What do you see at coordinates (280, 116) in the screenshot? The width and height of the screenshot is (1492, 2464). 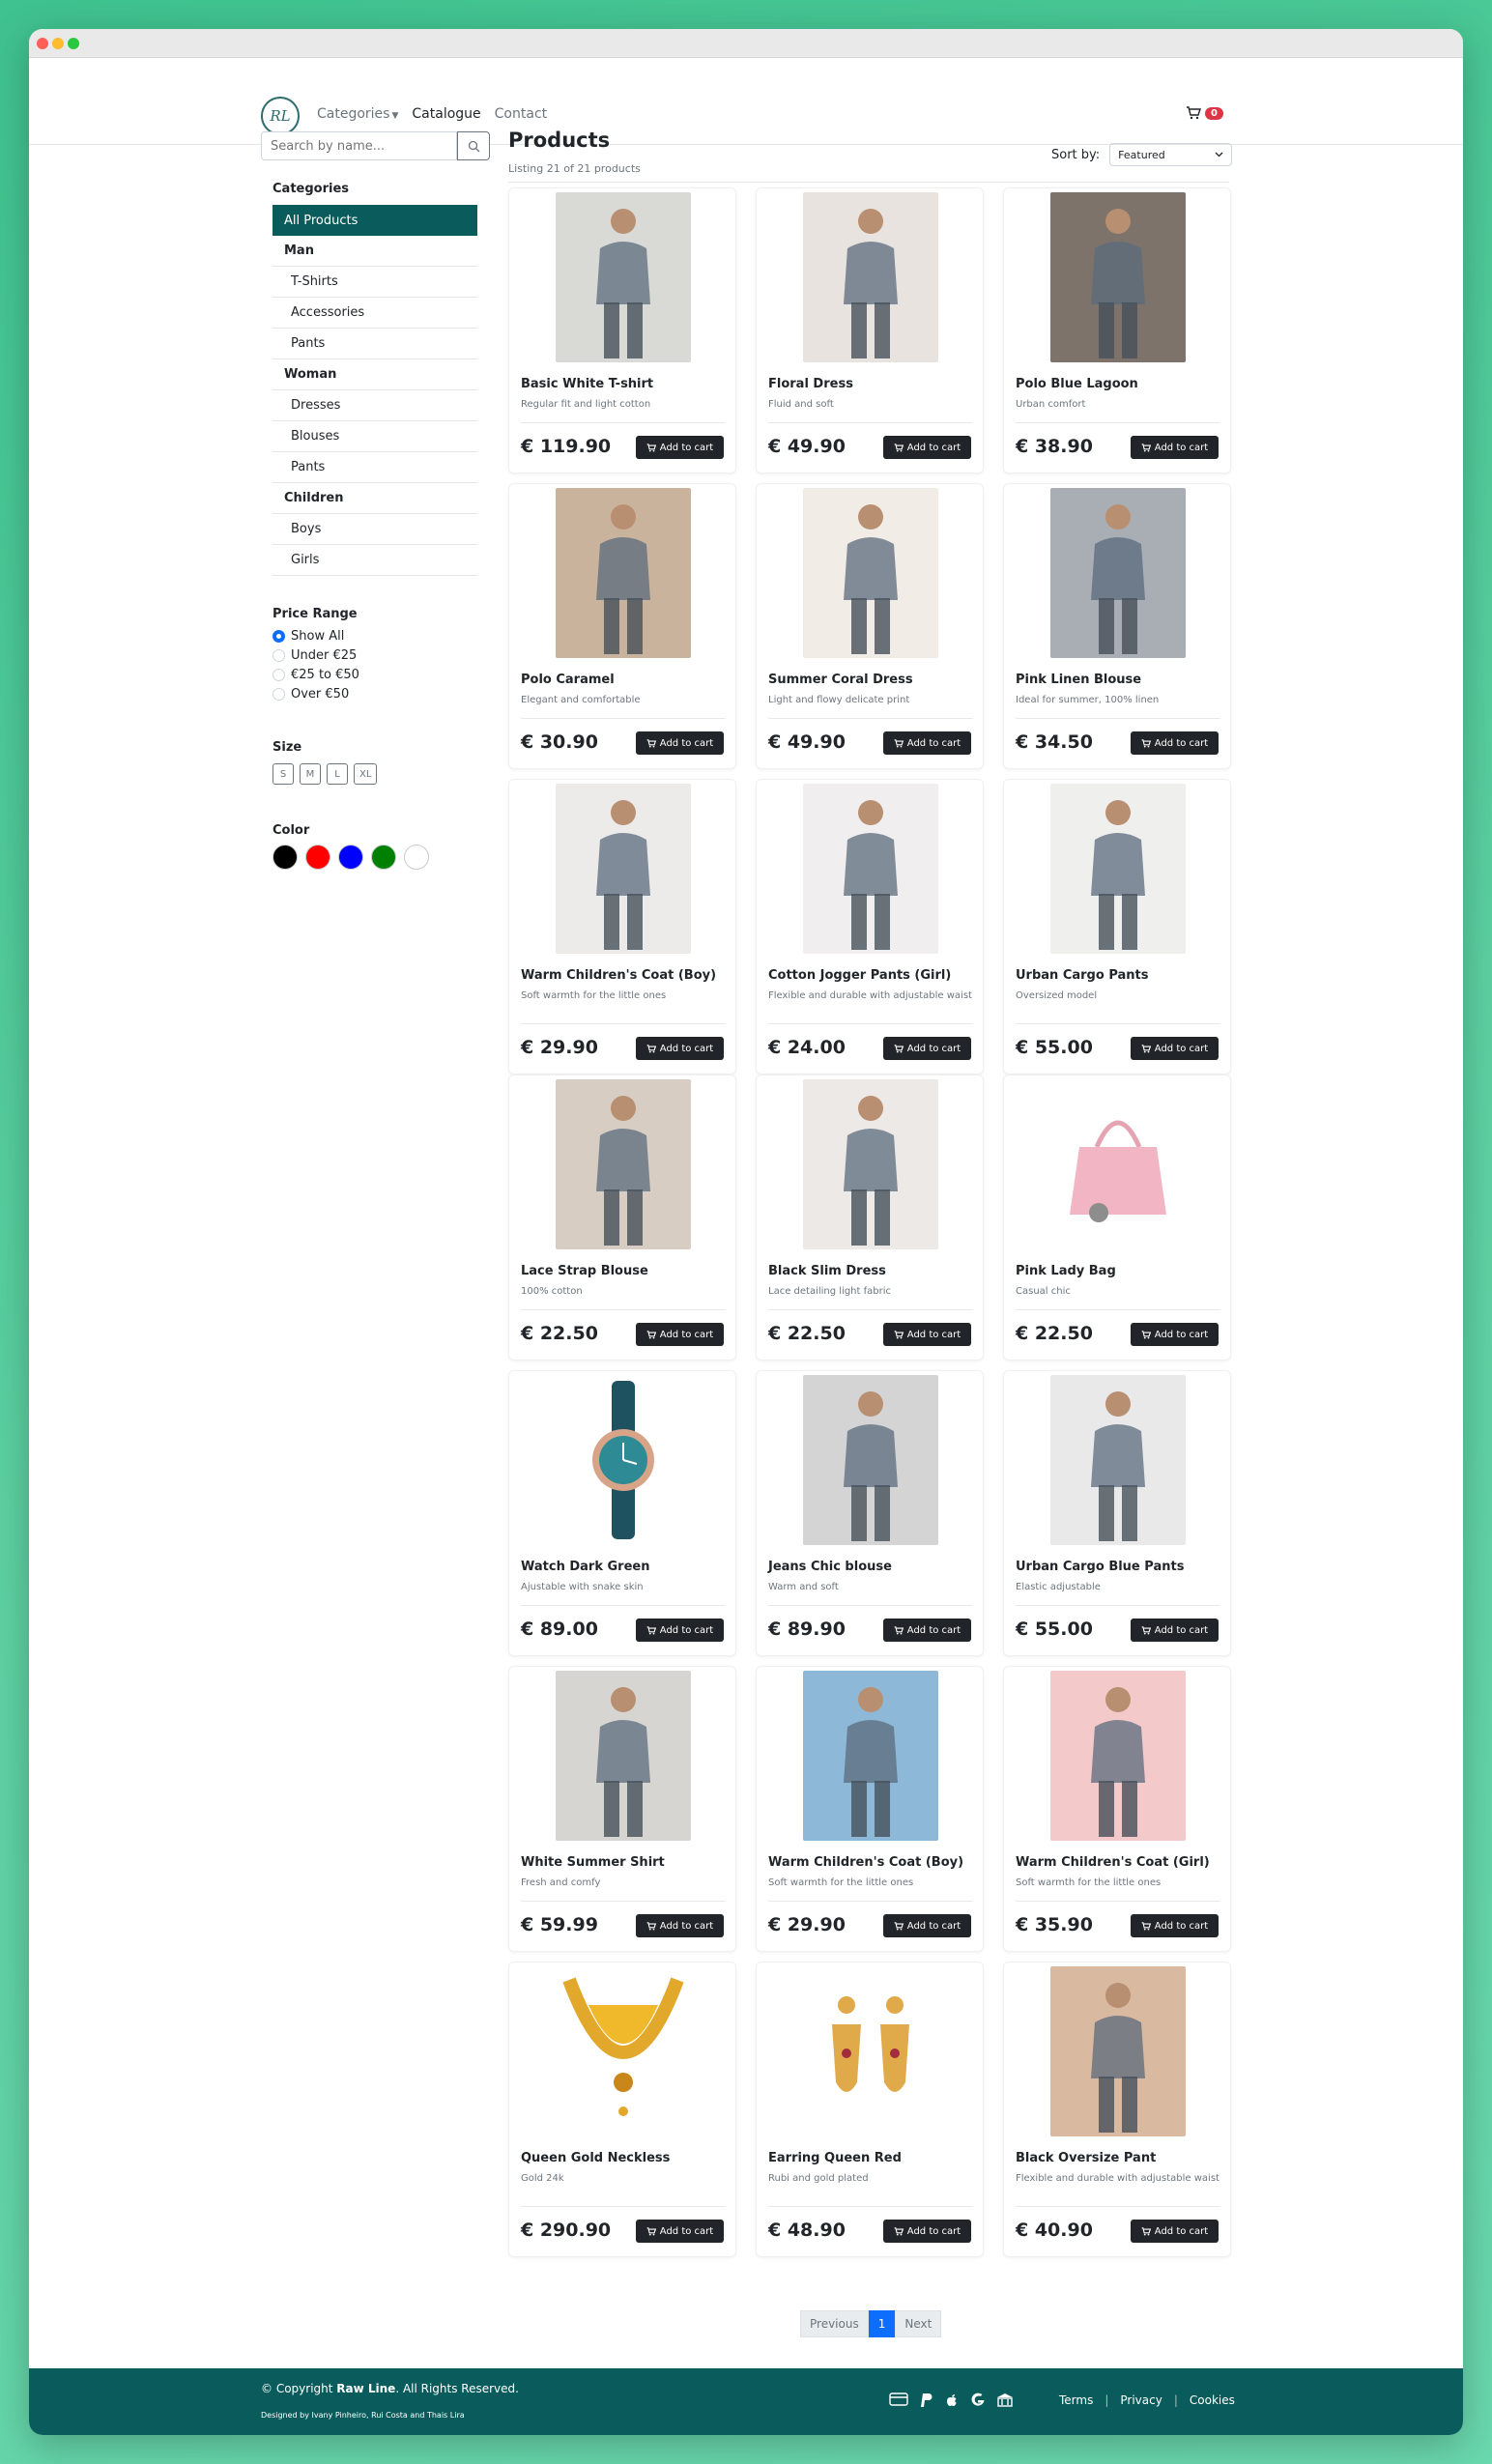 I see `brand-logo: RL` at bounding box center [280, 116].